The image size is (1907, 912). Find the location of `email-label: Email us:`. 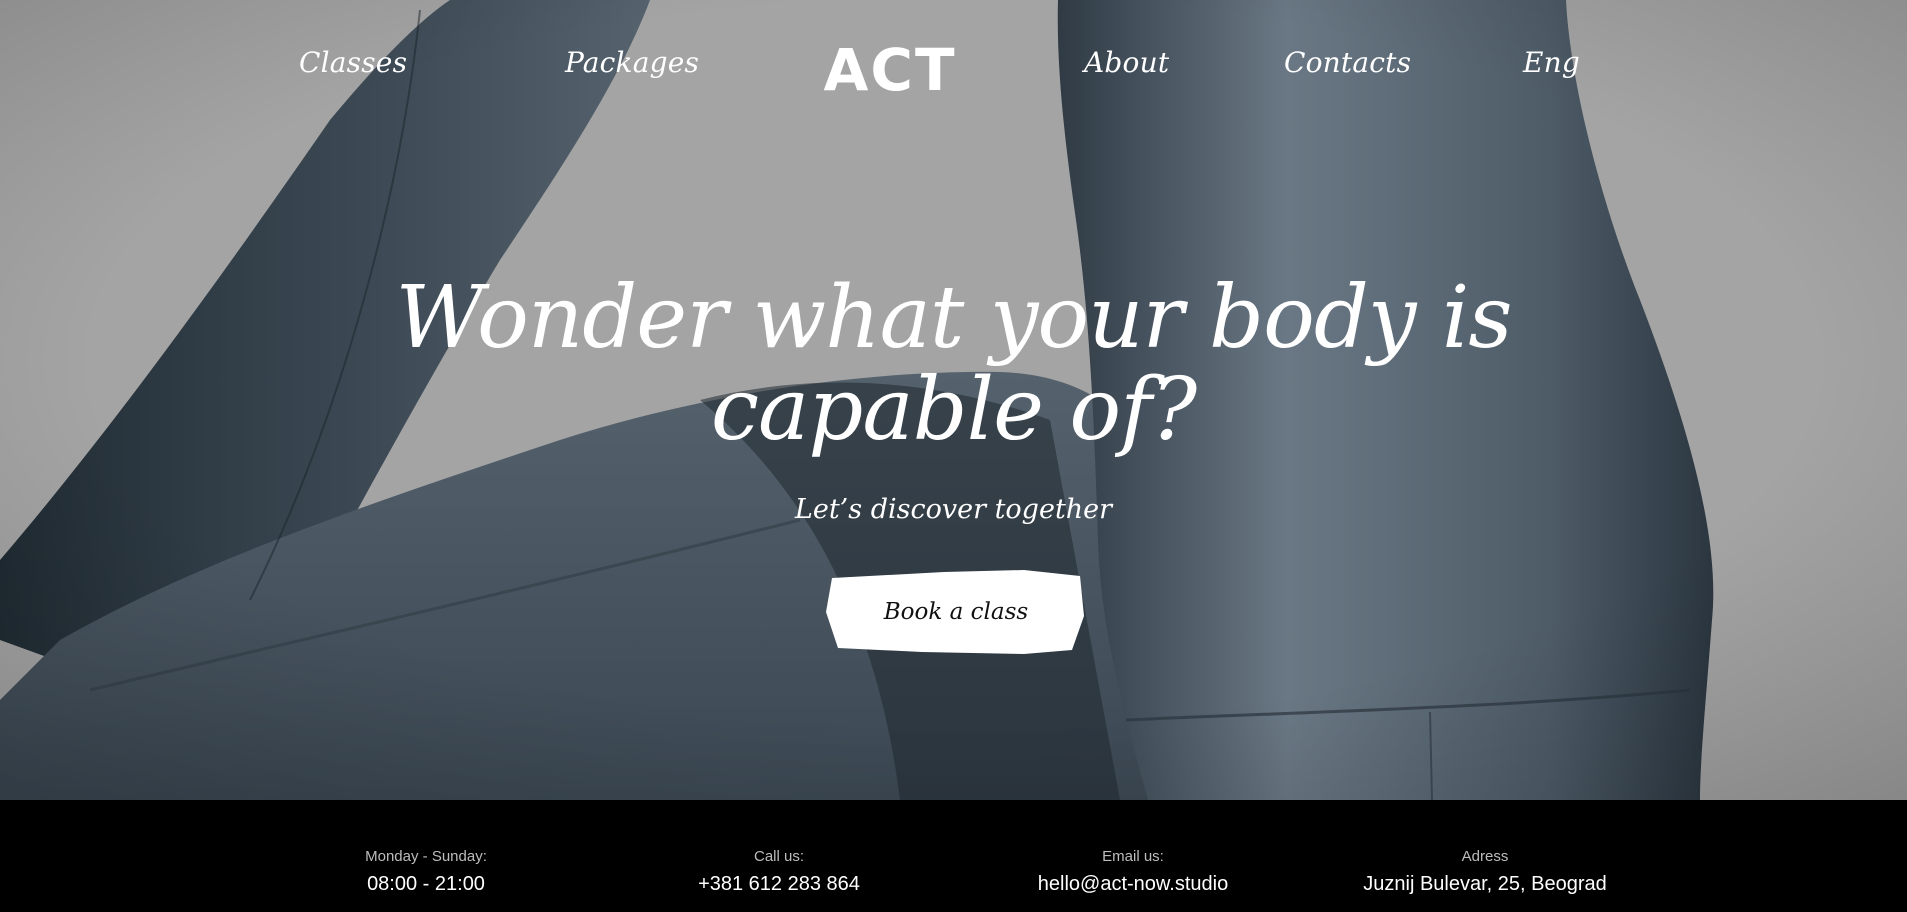

email-label: Email us: is located at coordinates (1133, 856).